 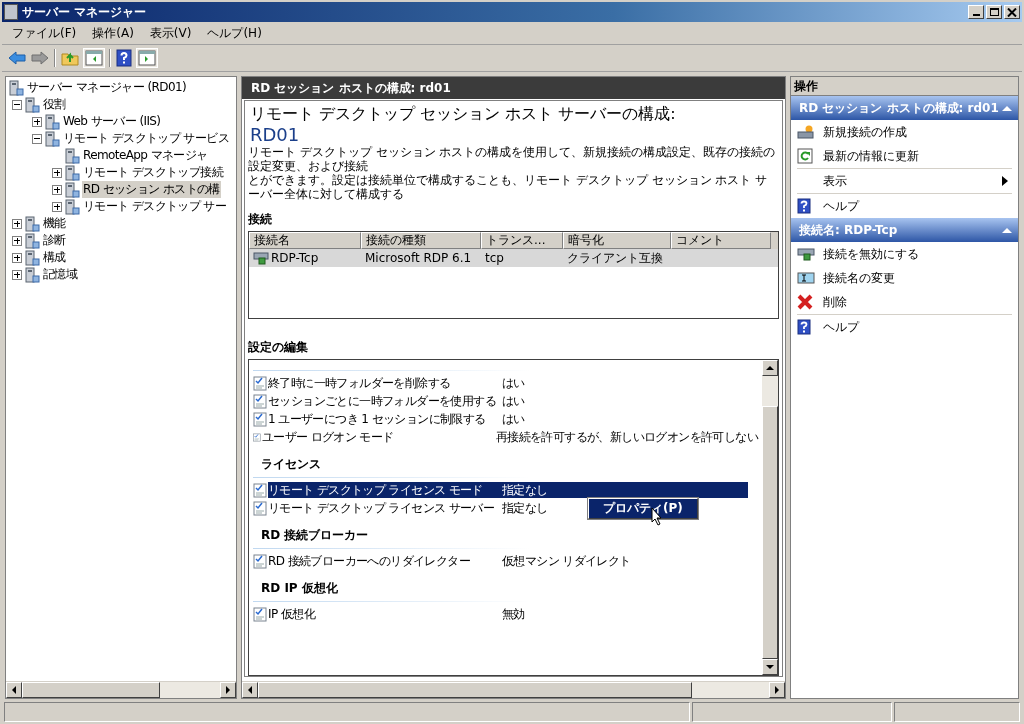 I want to click on menu-item: プロパティ(P), so click(x=643, y=508).